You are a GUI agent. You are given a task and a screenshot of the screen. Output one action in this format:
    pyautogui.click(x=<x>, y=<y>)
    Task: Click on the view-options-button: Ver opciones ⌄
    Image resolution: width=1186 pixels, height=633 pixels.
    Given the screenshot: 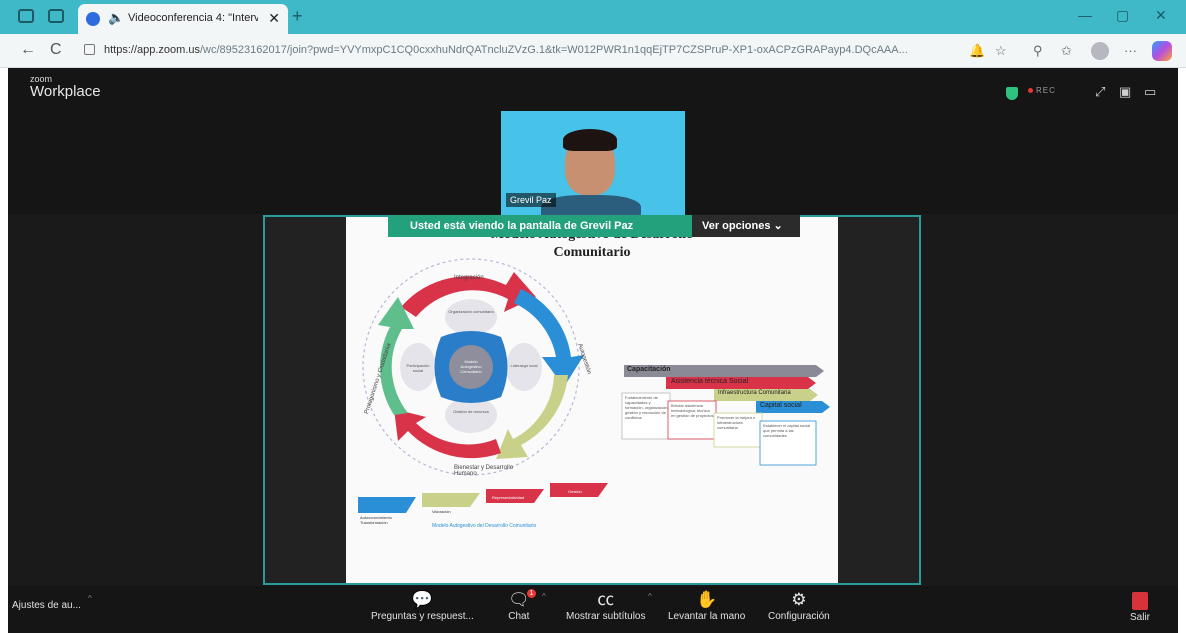 What is the action you would take?
    pyautogui.click(x=746, y=226)
    